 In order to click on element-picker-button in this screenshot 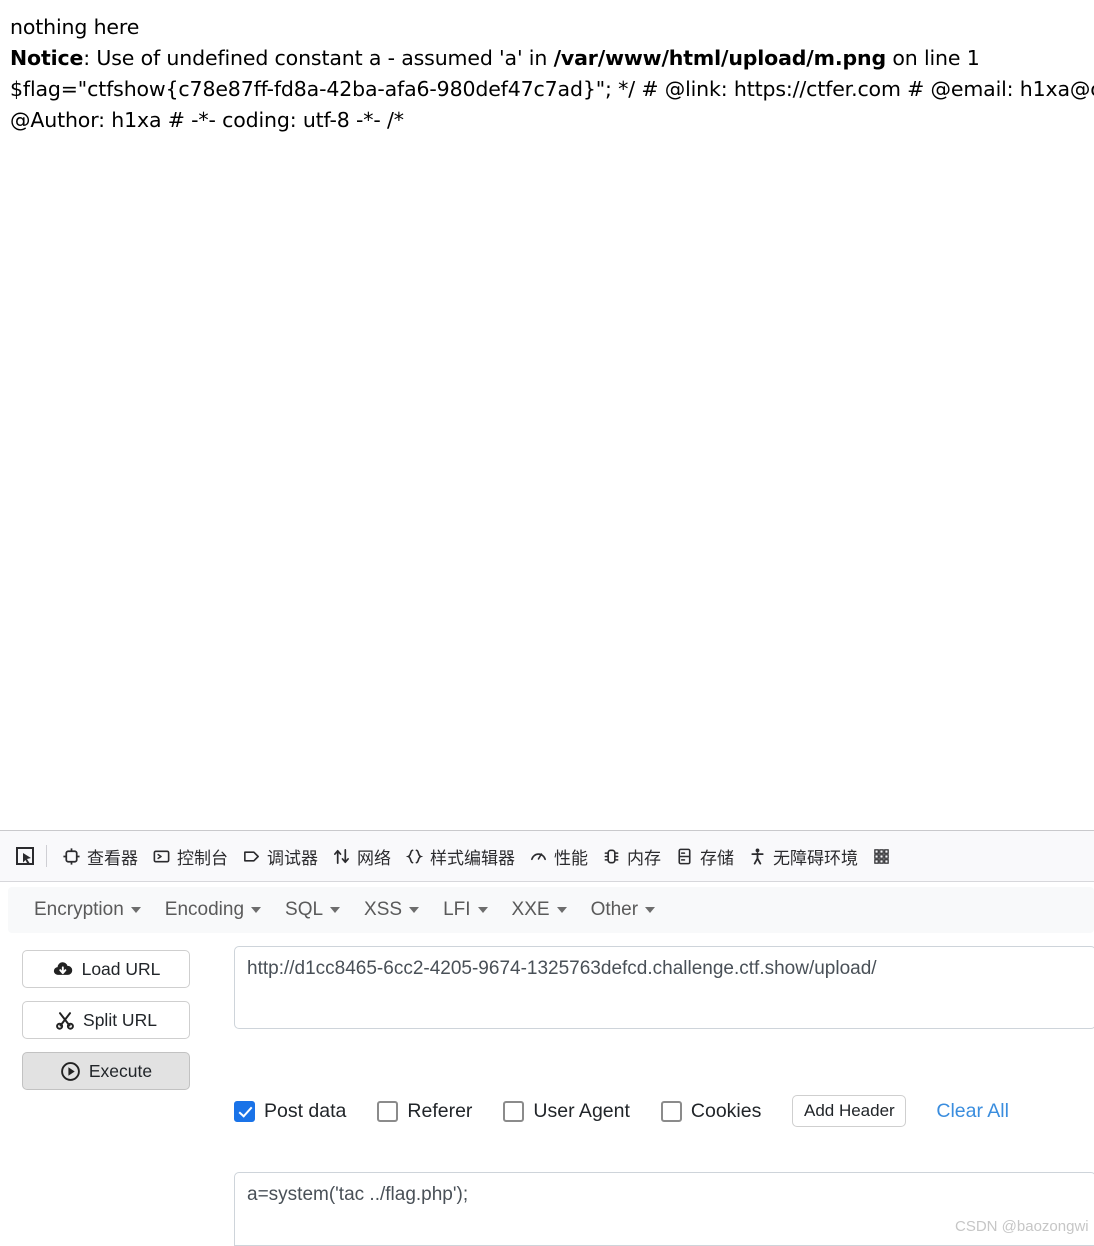, I will do `click(25, 856)`.